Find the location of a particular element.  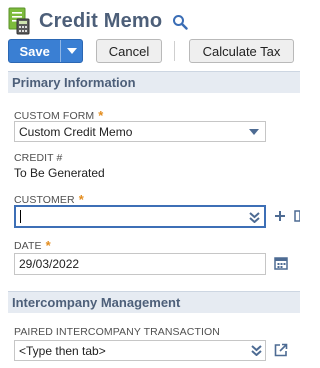

credit-memo-document-icon is located at coordinates (19, 21).